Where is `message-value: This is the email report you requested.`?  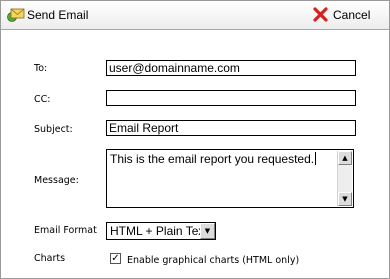 message-value: This is the email report you requested. is located at coordinates (212, 159).